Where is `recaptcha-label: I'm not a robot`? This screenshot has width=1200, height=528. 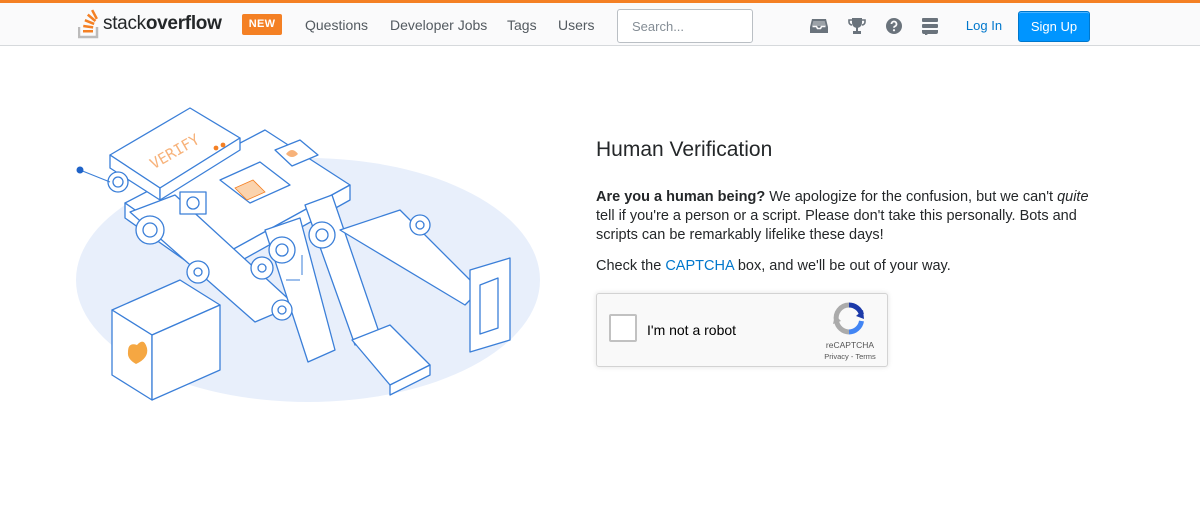
recaptcha-label: I'm not a robot is located at coordinates (692, 330).